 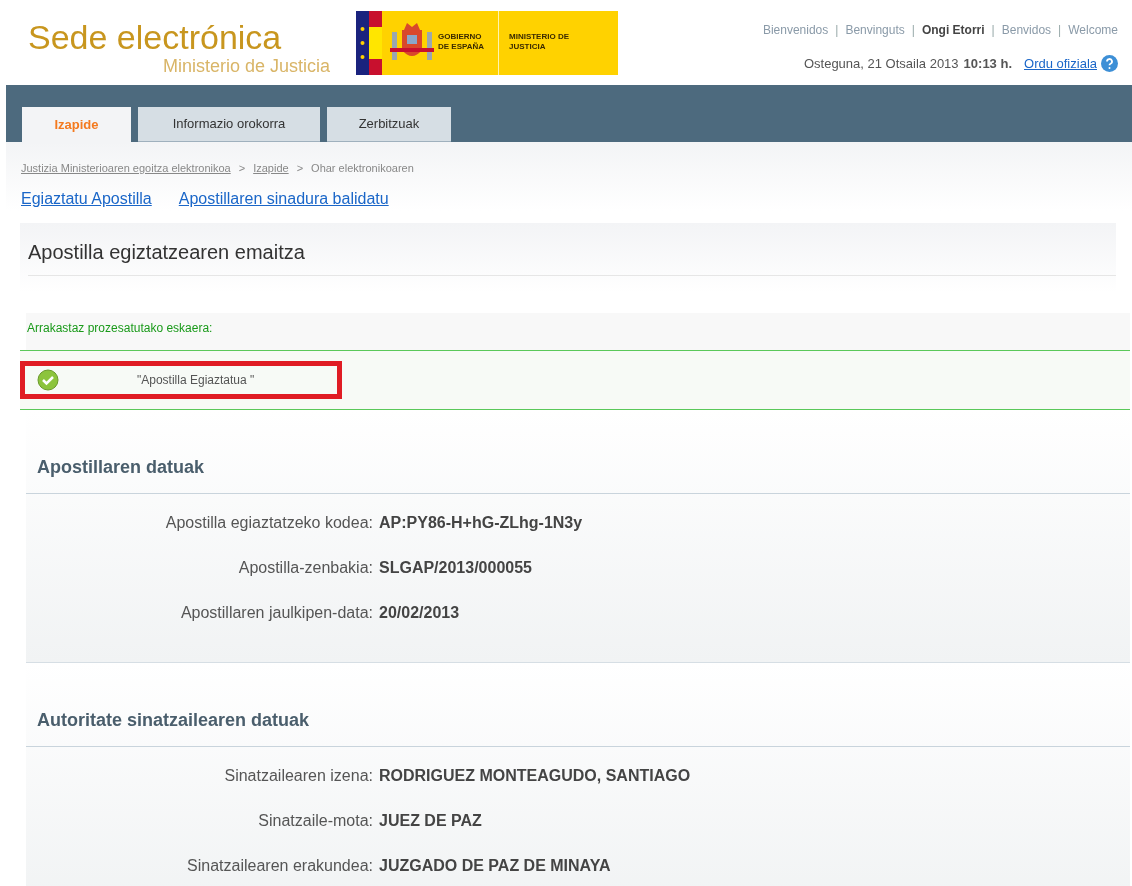 I want to click on breadcrumb-current: Ohar elektronikoaren, so click(x=362, y=168).